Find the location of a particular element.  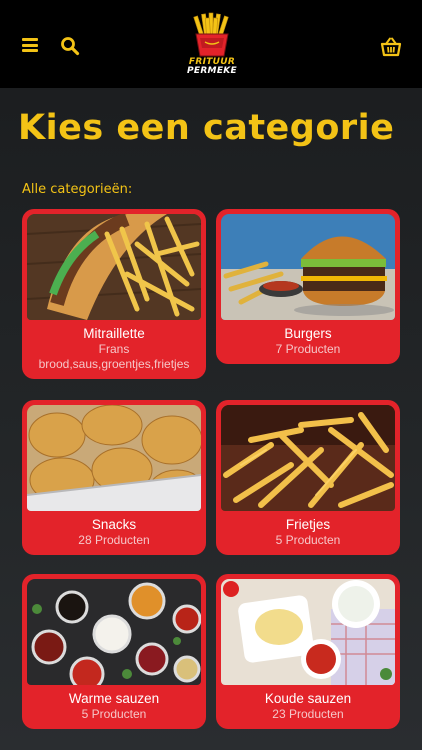

category-subtitle: Frans brood,saus,groentjes,frietjes is located at coordinates (114, 356).